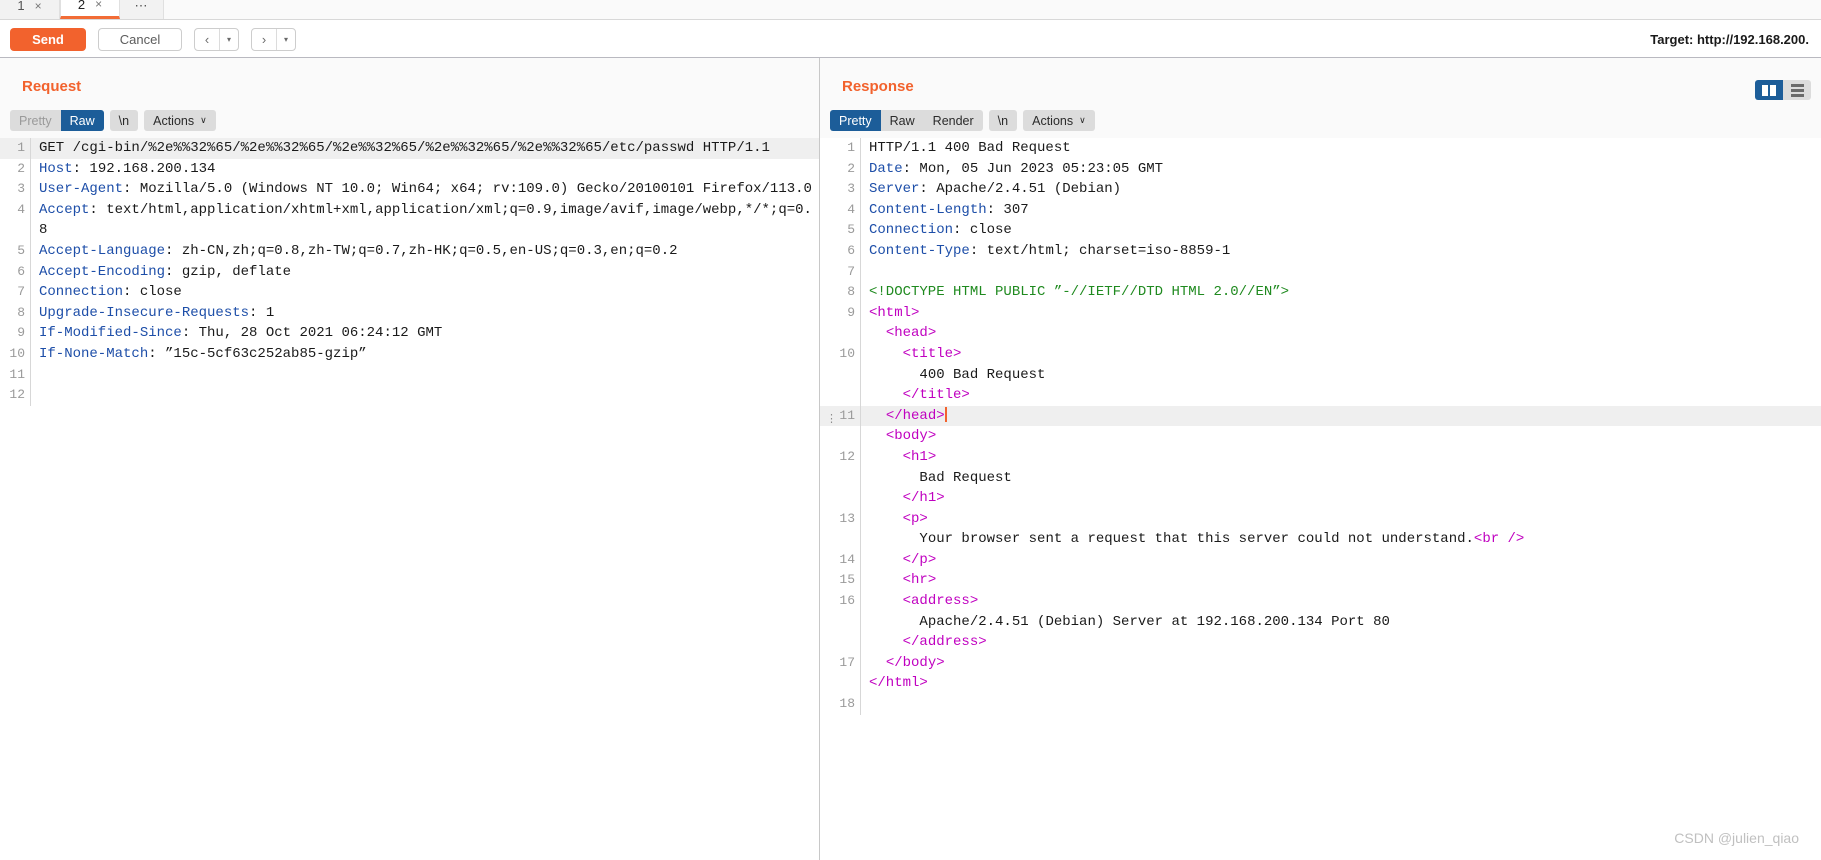  I want to click on code-line: 14 </p>, so click(1320, 560).